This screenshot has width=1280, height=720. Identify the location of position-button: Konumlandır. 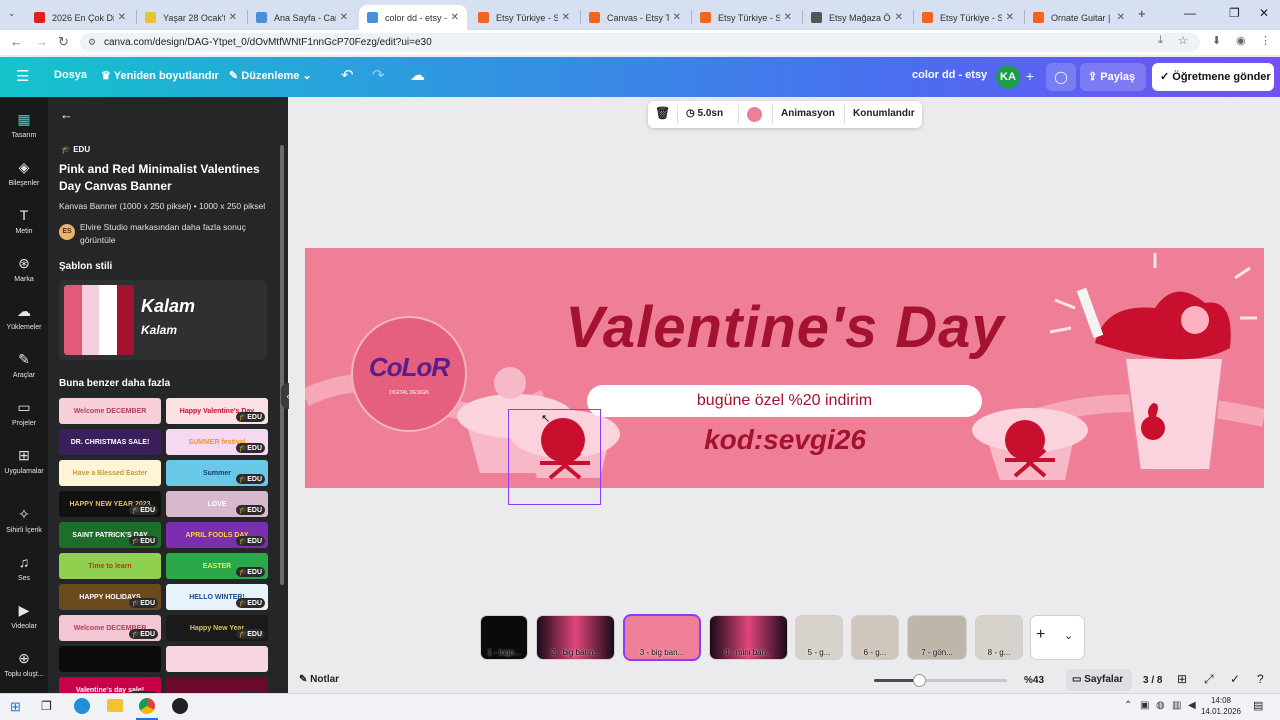
(884, 113).